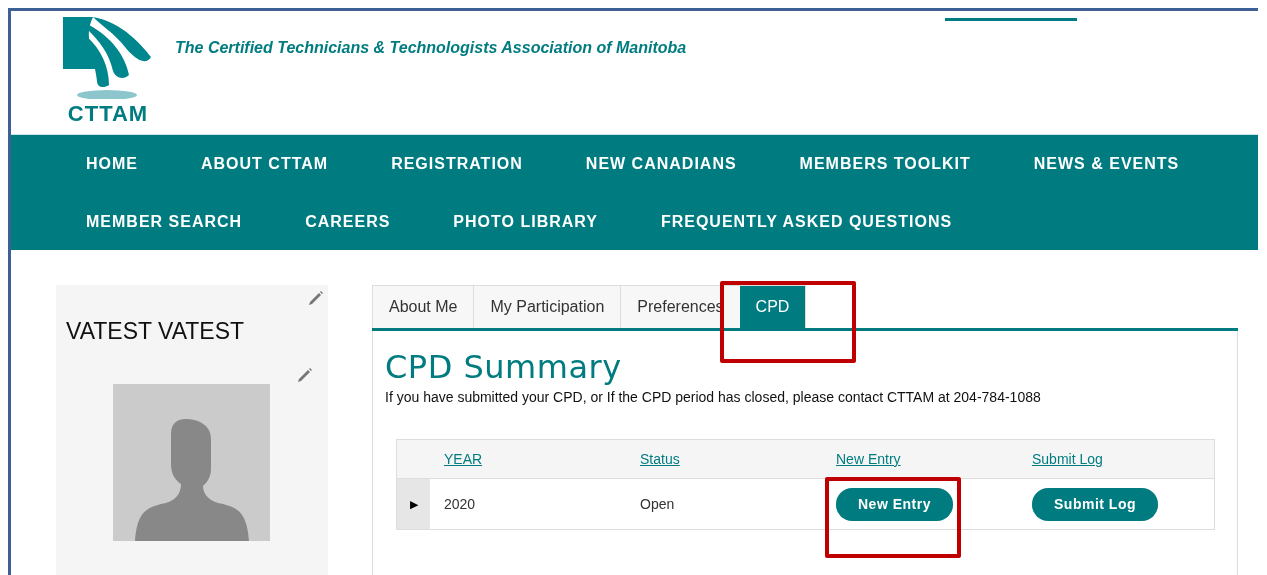 Image resolution: width=1267 pixels, height=575 pixels. Describe the element at coordinates (423, 306) in the screenshot. I see `tab: About Me` at that location.